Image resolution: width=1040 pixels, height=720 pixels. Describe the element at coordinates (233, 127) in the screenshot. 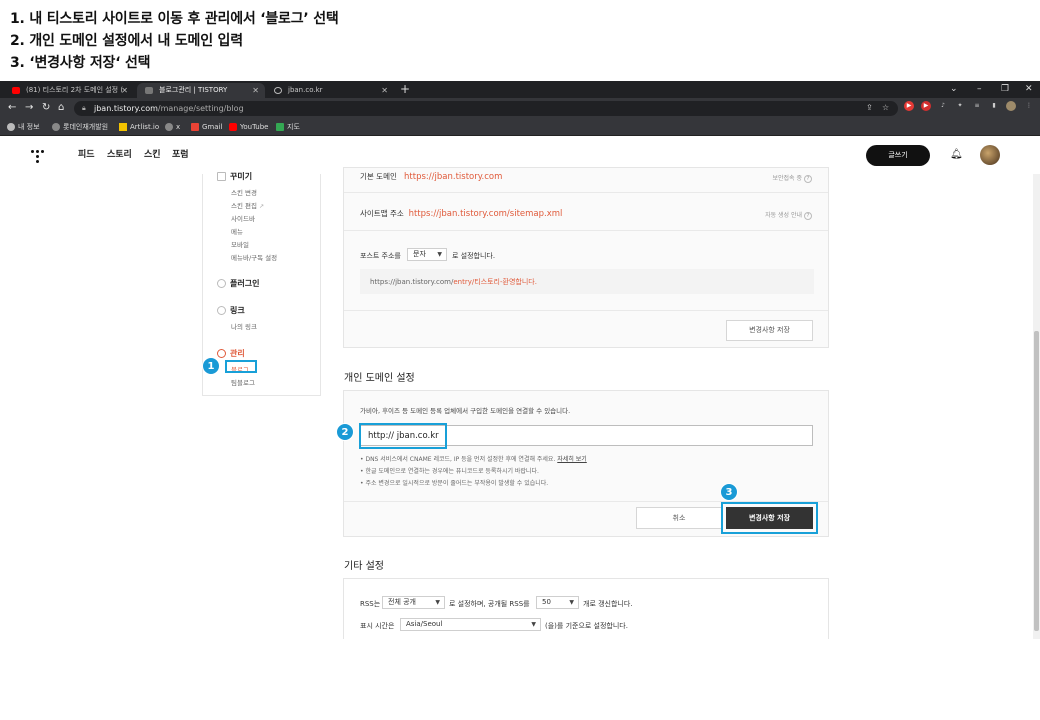

I see `youtube-icon` at that location.